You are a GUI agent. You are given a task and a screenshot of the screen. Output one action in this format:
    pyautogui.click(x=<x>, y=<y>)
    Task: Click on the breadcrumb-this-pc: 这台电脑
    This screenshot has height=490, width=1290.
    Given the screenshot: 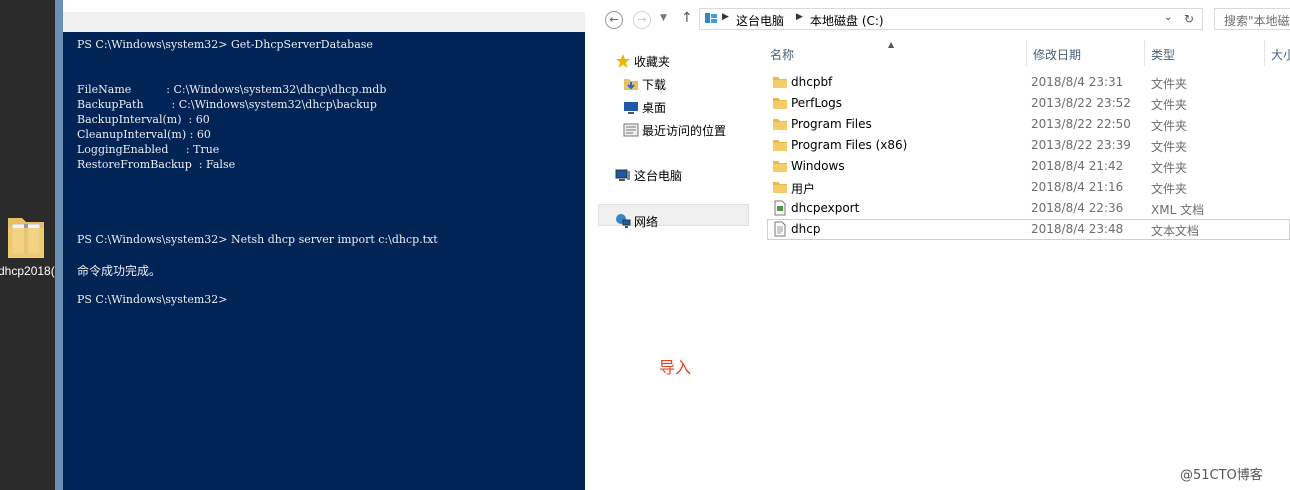 What is the action you would take?
    pyautogui.click(x=760, y=20)
    